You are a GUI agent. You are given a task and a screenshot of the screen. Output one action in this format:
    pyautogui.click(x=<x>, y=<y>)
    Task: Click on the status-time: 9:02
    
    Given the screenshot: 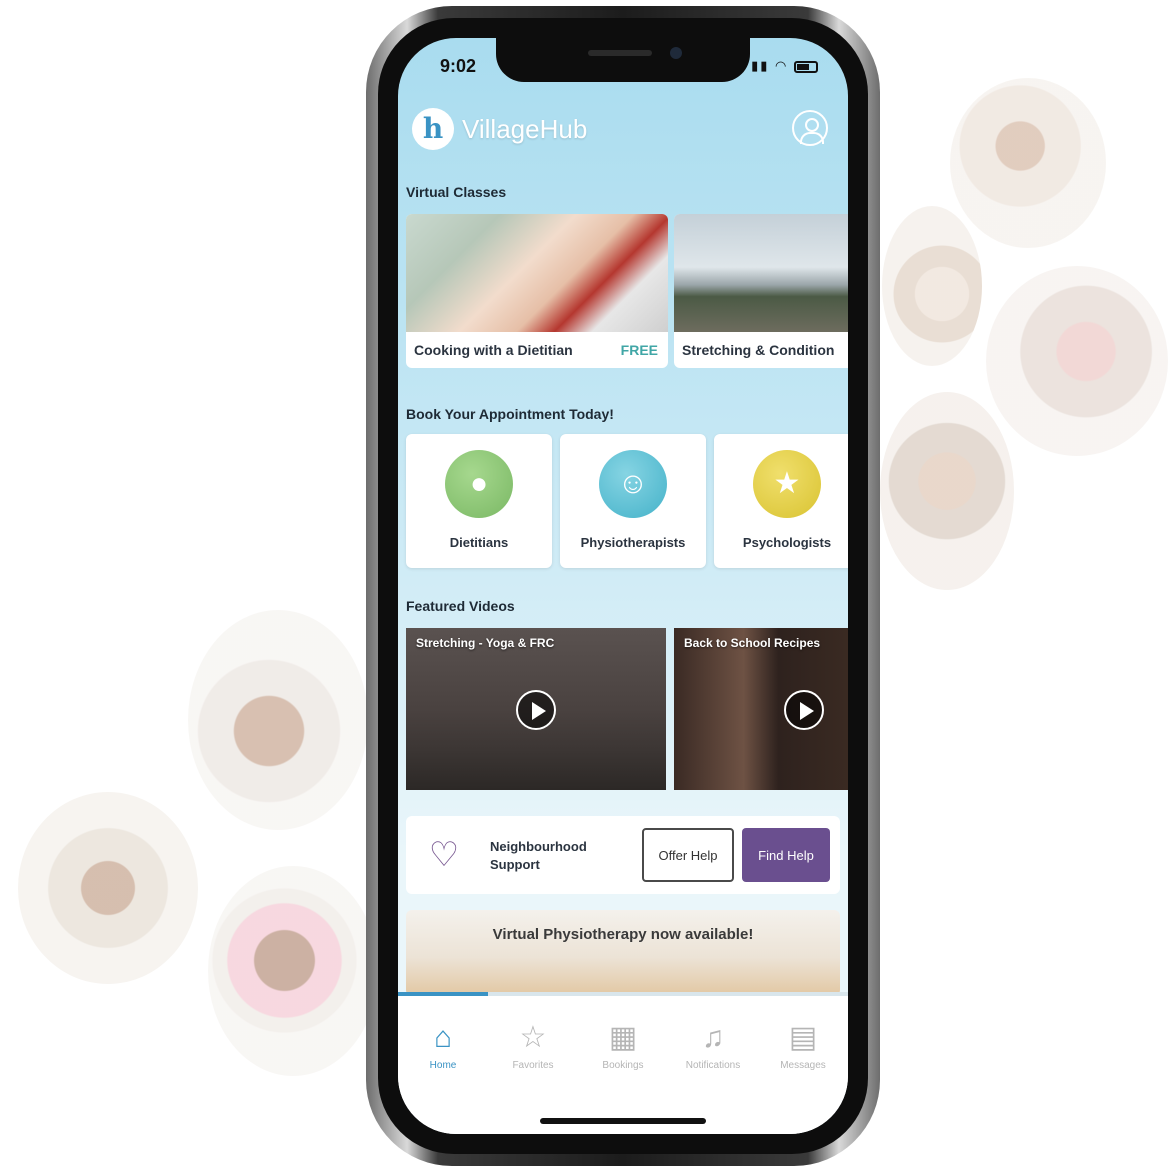 What is the action you would take?
    pyautogui.click(x=458, y=66)
    